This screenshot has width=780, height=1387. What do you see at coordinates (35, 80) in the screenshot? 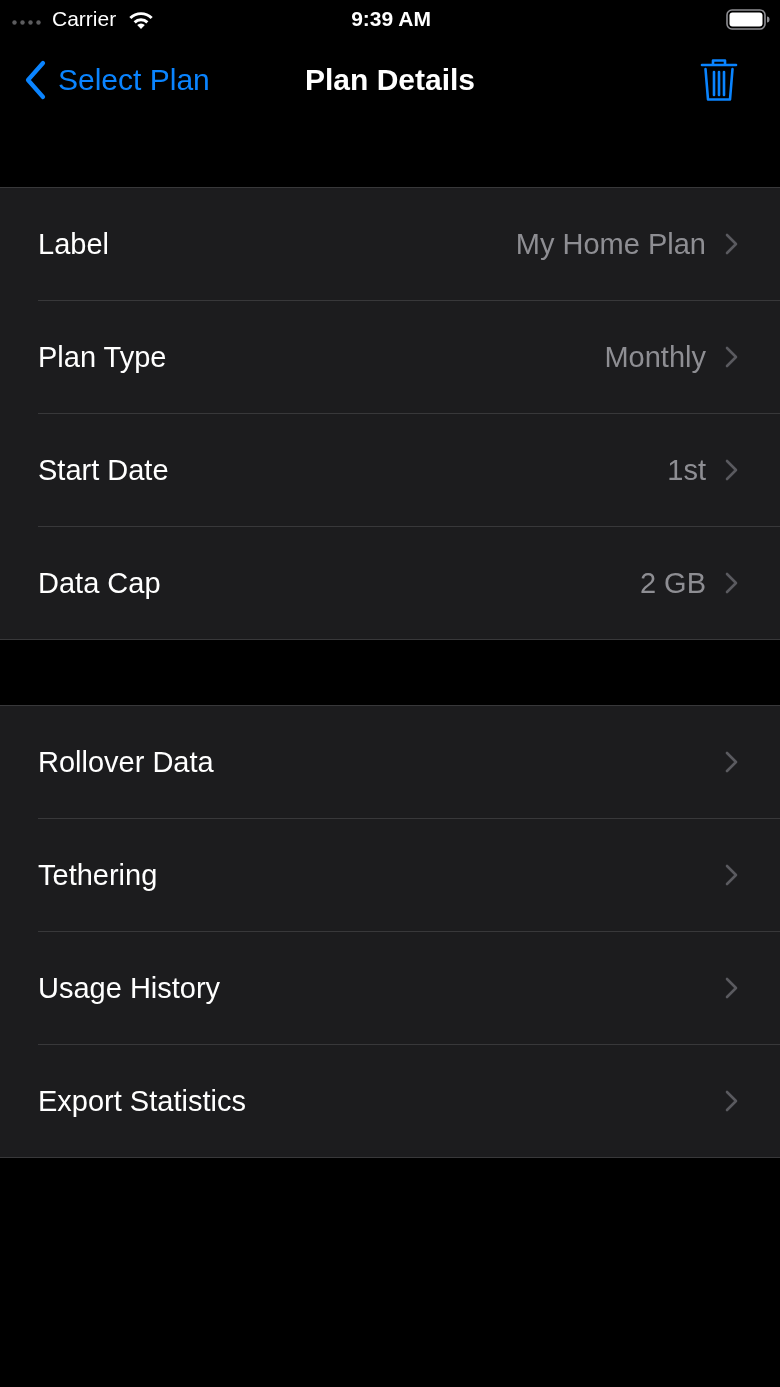
I see `back-chevron-icon` at bounding box center [35, 80].